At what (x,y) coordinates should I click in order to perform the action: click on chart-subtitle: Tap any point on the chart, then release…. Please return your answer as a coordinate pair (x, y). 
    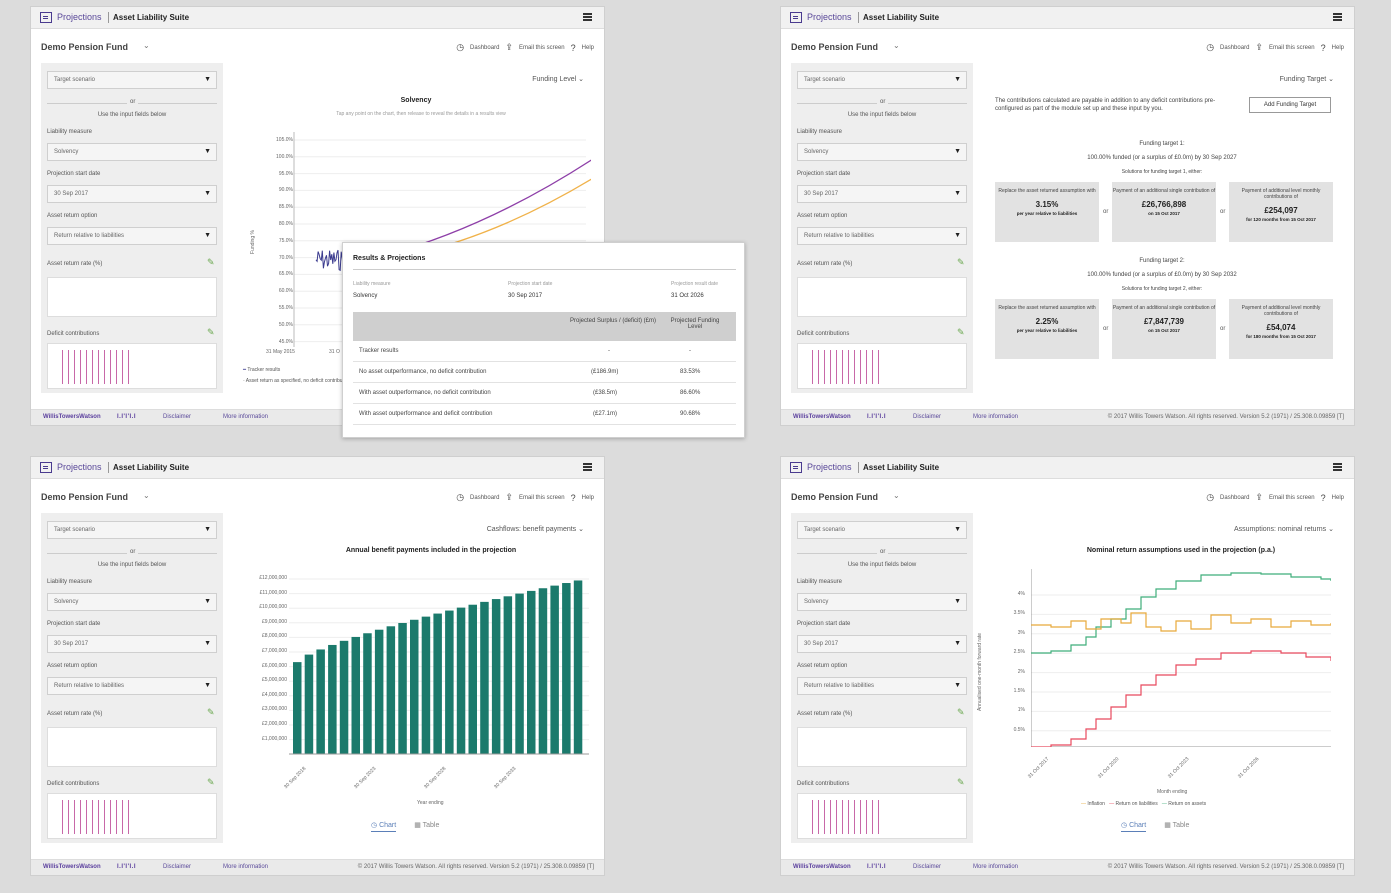
    Looking at the image, I should click on (421, 114).